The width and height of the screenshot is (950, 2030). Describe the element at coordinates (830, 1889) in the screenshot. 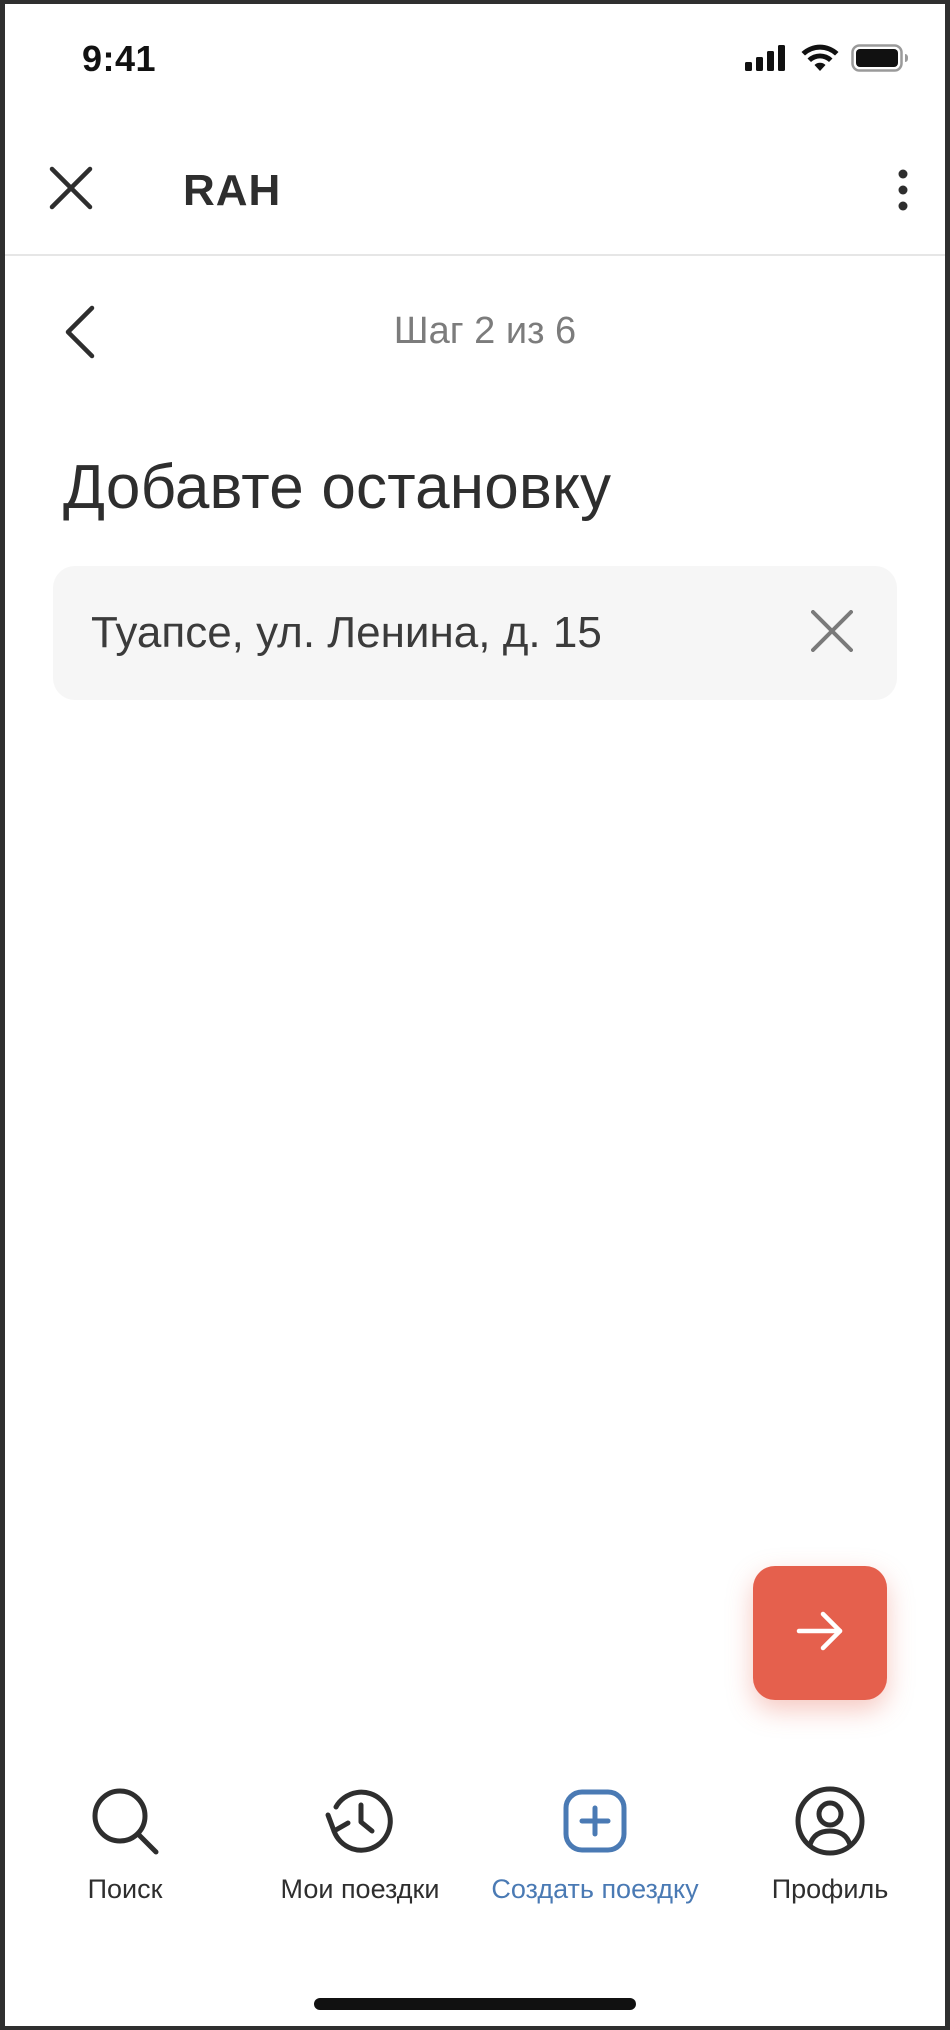

I see `nav-label-profile: Профиль` at that location.